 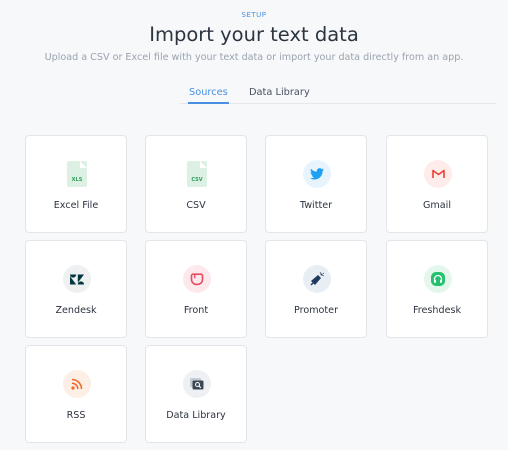 I want to click on csv-icon-text: CSV, so click(x=197, y=180).